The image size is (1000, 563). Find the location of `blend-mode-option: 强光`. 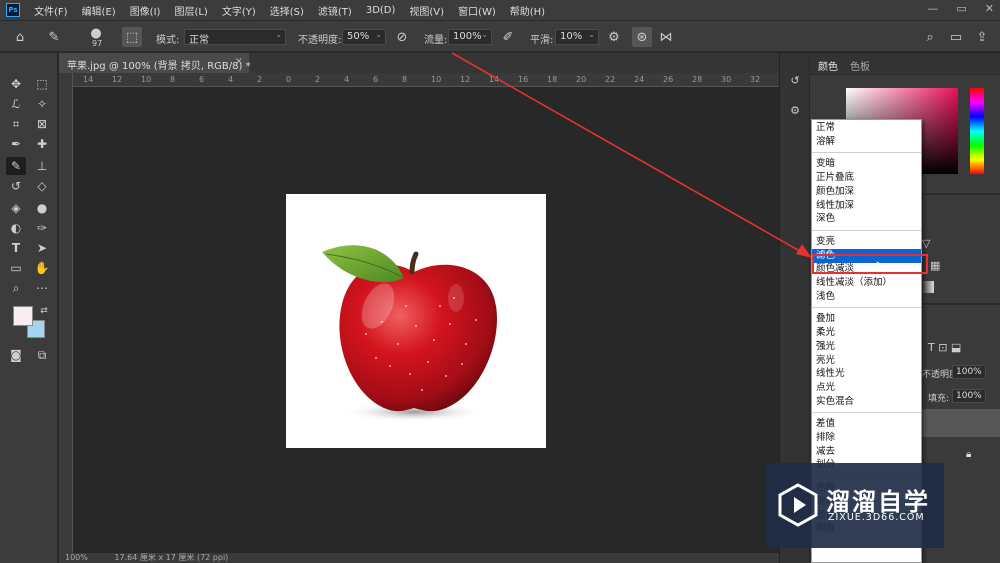

blend-mode-option: 强光 is located at coordinates (866, 347).